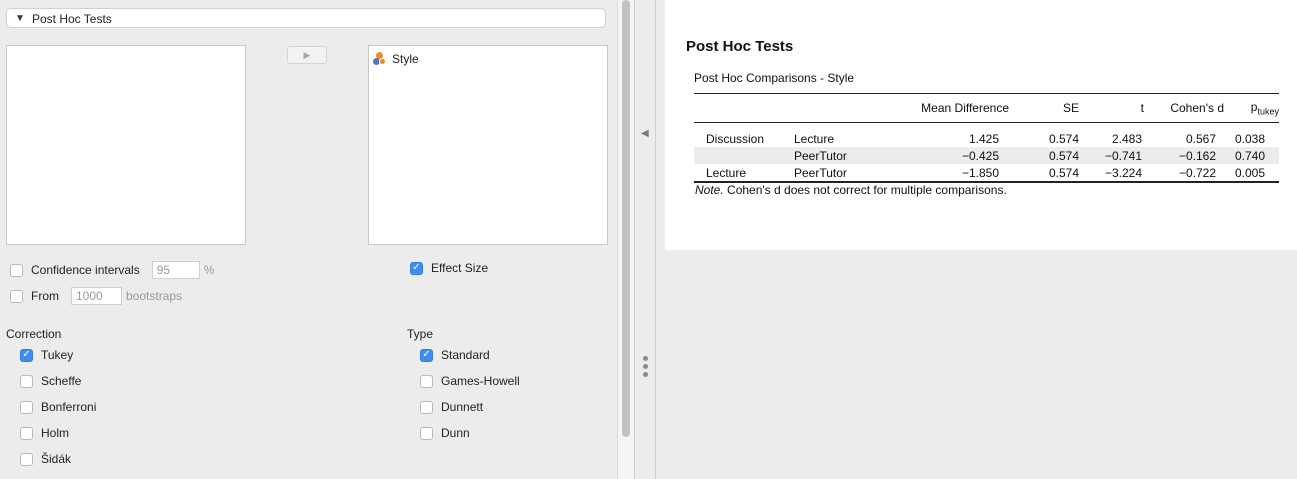 Image resolution: width=1297 pixels, height=479 pixels. I want to click on type-games-howell-option: Games-Howell, so click(470, 381).